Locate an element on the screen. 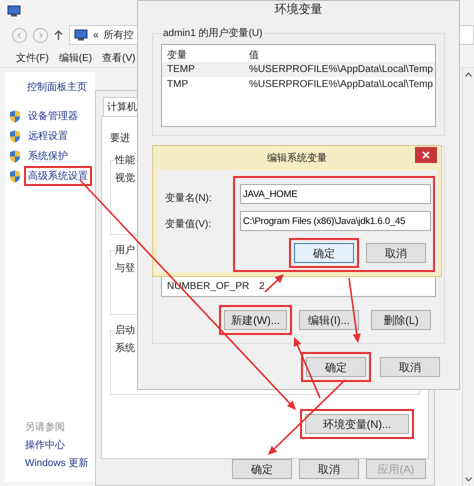 This screenshot has width=474, height=486. task-link: 系统保护 is located at coordinates (48, 156).